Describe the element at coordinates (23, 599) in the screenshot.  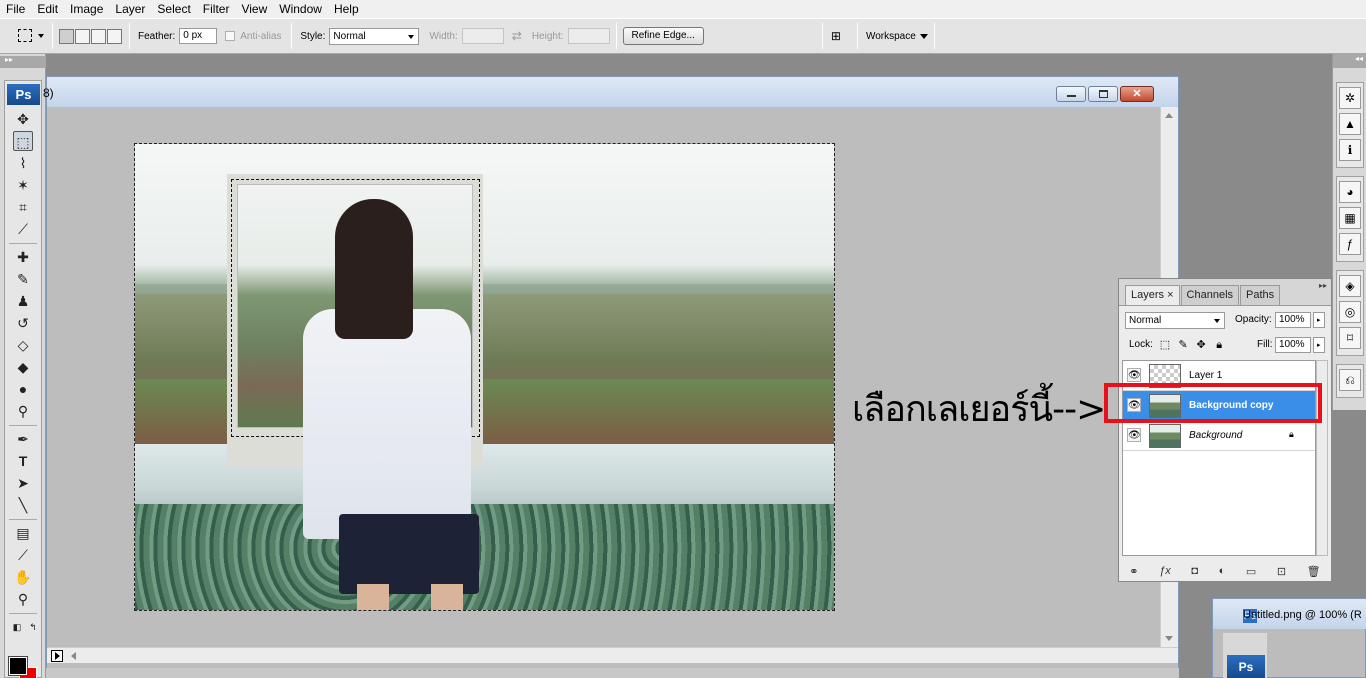
I see `zoom-tool-icon: ⚲` at that location.